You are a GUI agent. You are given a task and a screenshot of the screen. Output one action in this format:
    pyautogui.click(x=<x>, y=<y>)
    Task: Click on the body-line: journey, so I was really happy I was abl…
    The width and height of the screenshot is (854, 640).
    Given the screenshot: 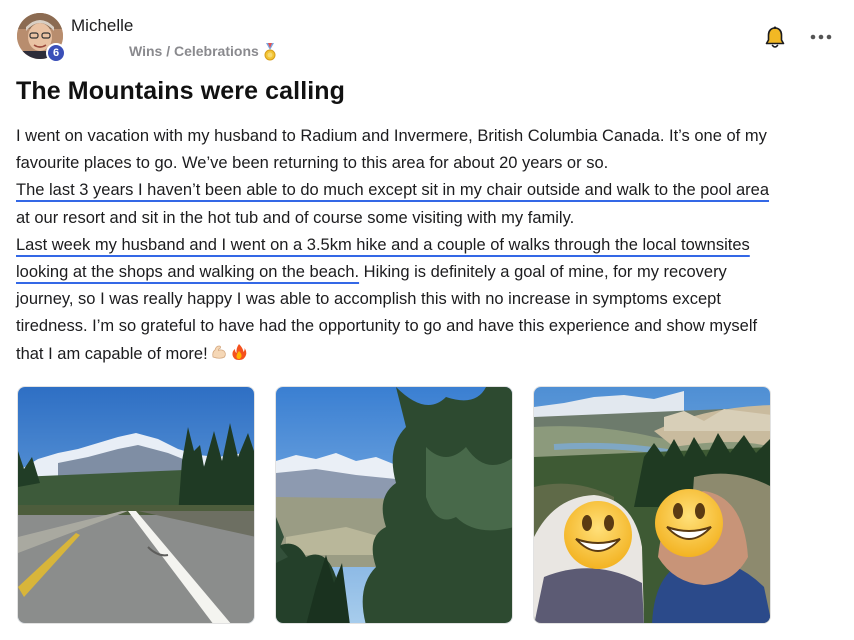 What is the action you would take?
    pyautogui.click(x=368, y=299)
    